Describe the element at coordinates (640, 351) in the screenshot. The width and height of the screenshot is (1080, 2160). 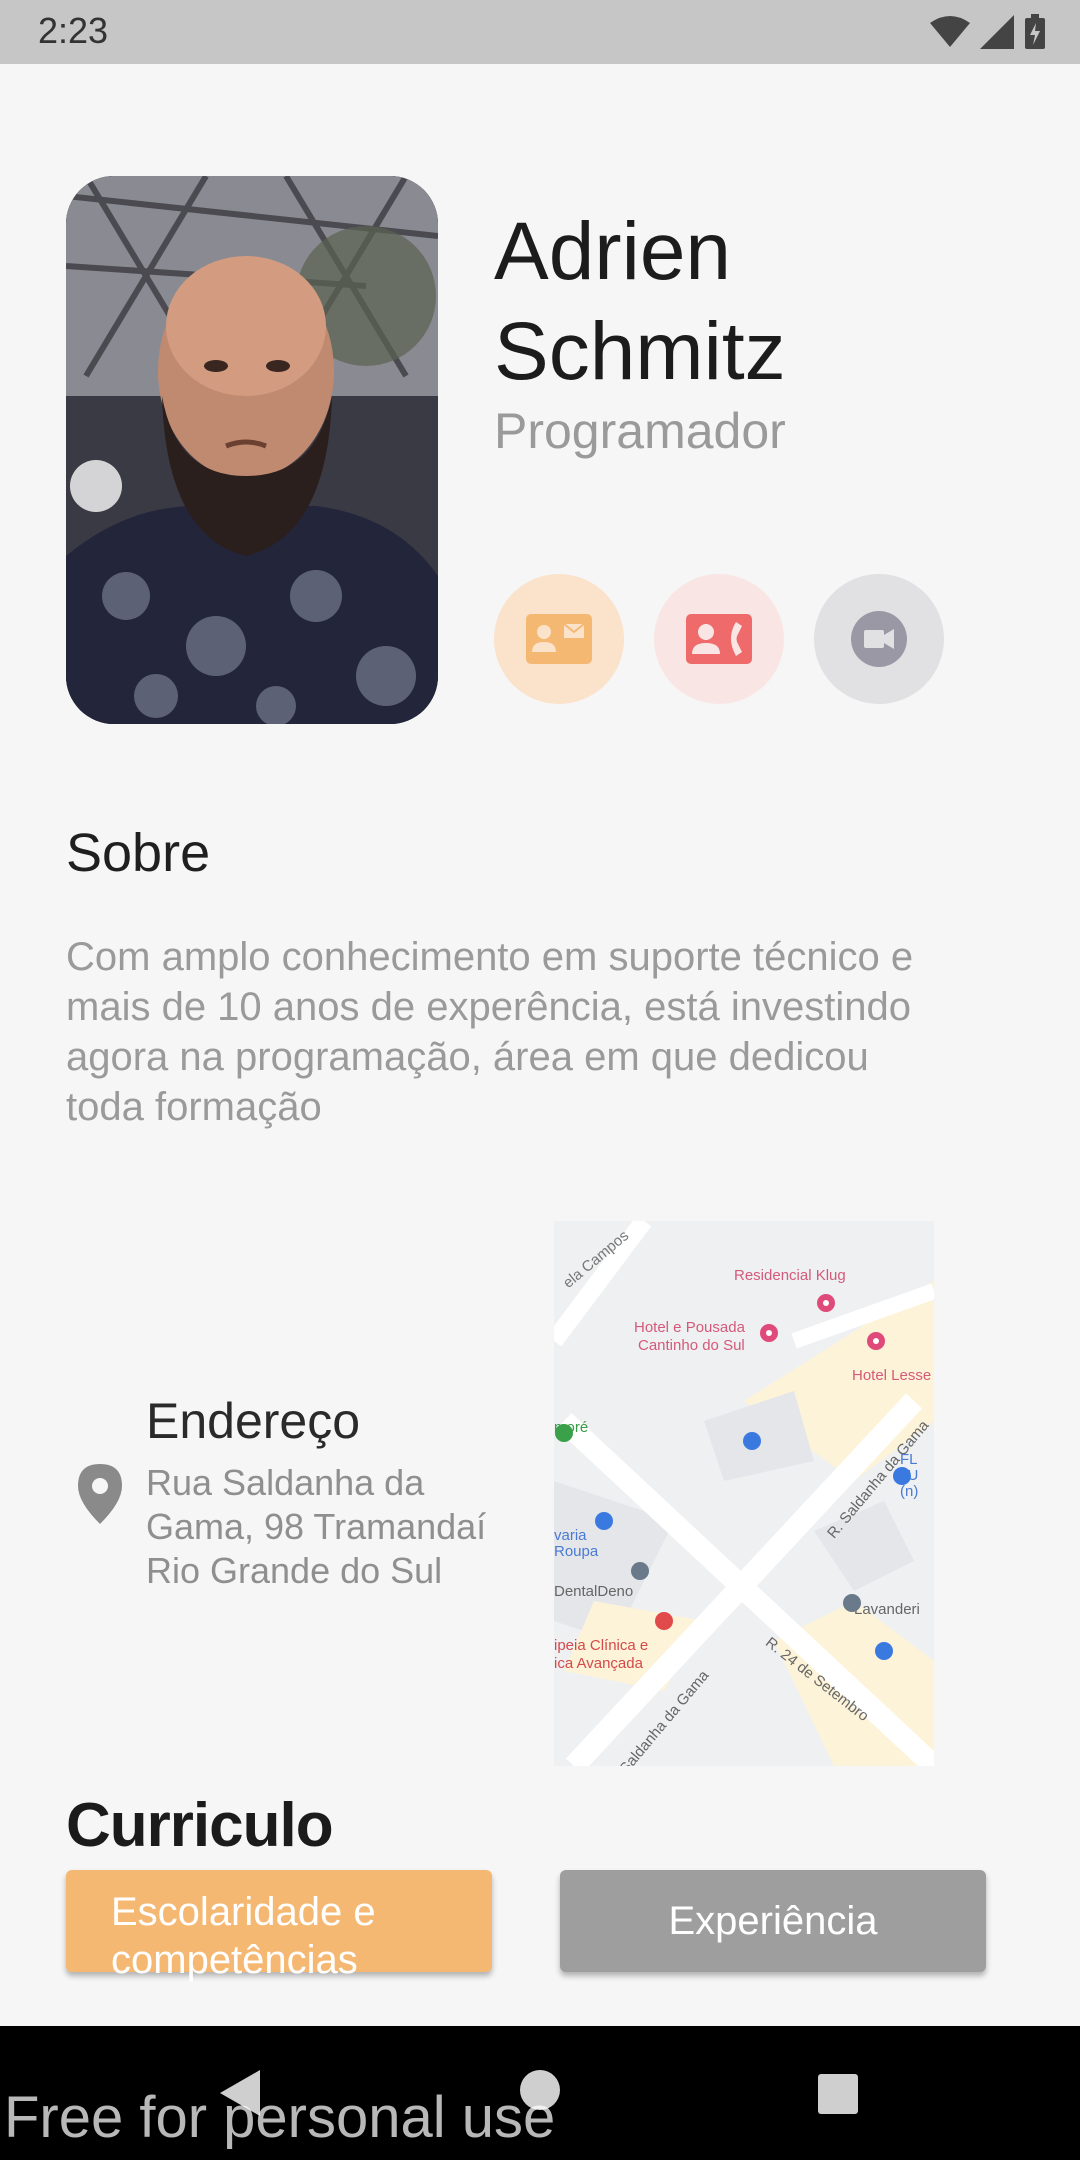
I see `profile-last-name: Schmitz` at that location.